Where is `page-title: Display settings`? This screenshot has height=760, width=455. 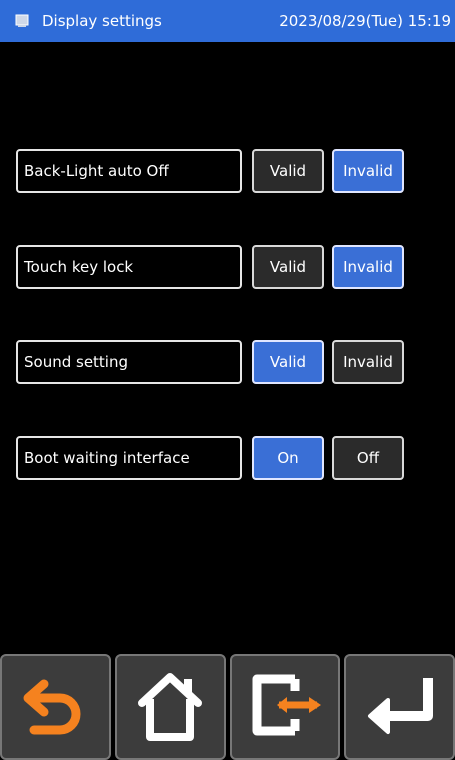 page-title: Display settings is located at coordinates (102, 21).